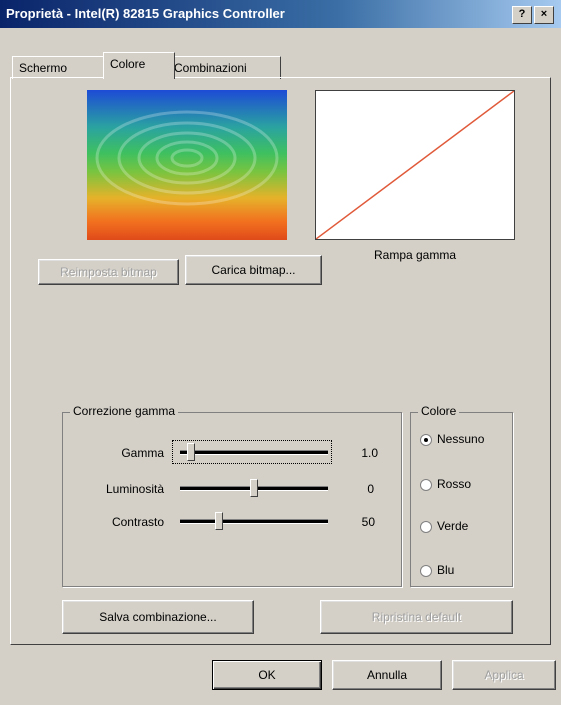 The width and height of the screenshot is (561, 705). I want to click on tab-schermo: Schermo, so click(61, 67).